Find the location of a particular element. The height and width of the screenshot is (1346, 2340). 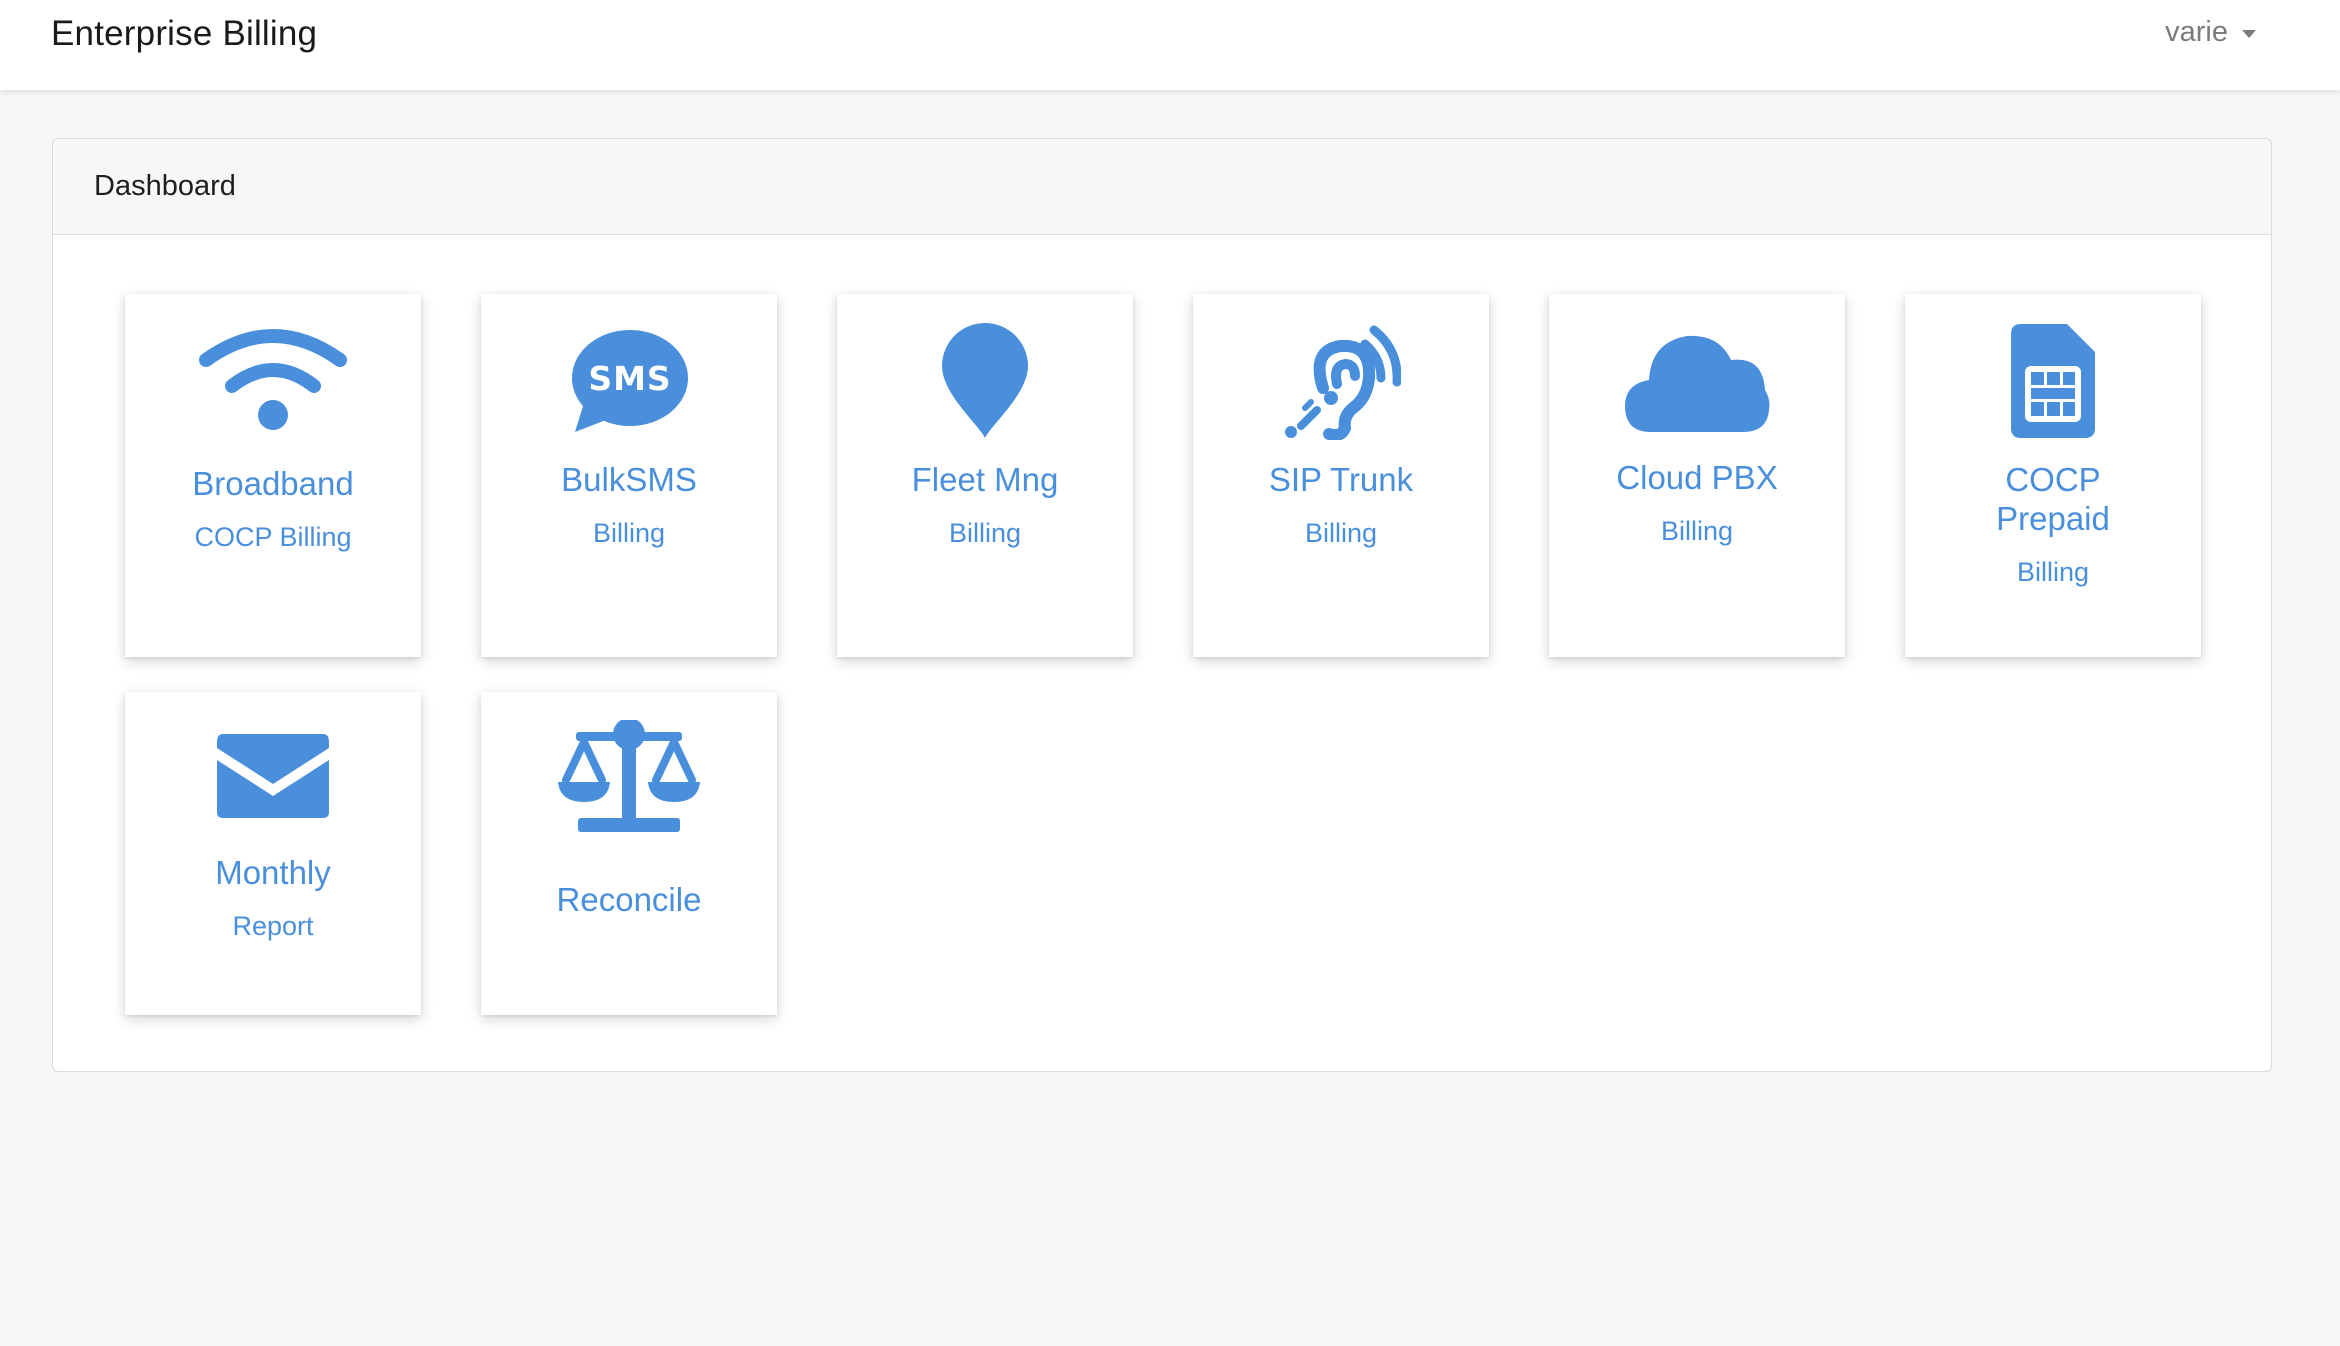

tile-title: Broadband is located at coordinates (273, 483).